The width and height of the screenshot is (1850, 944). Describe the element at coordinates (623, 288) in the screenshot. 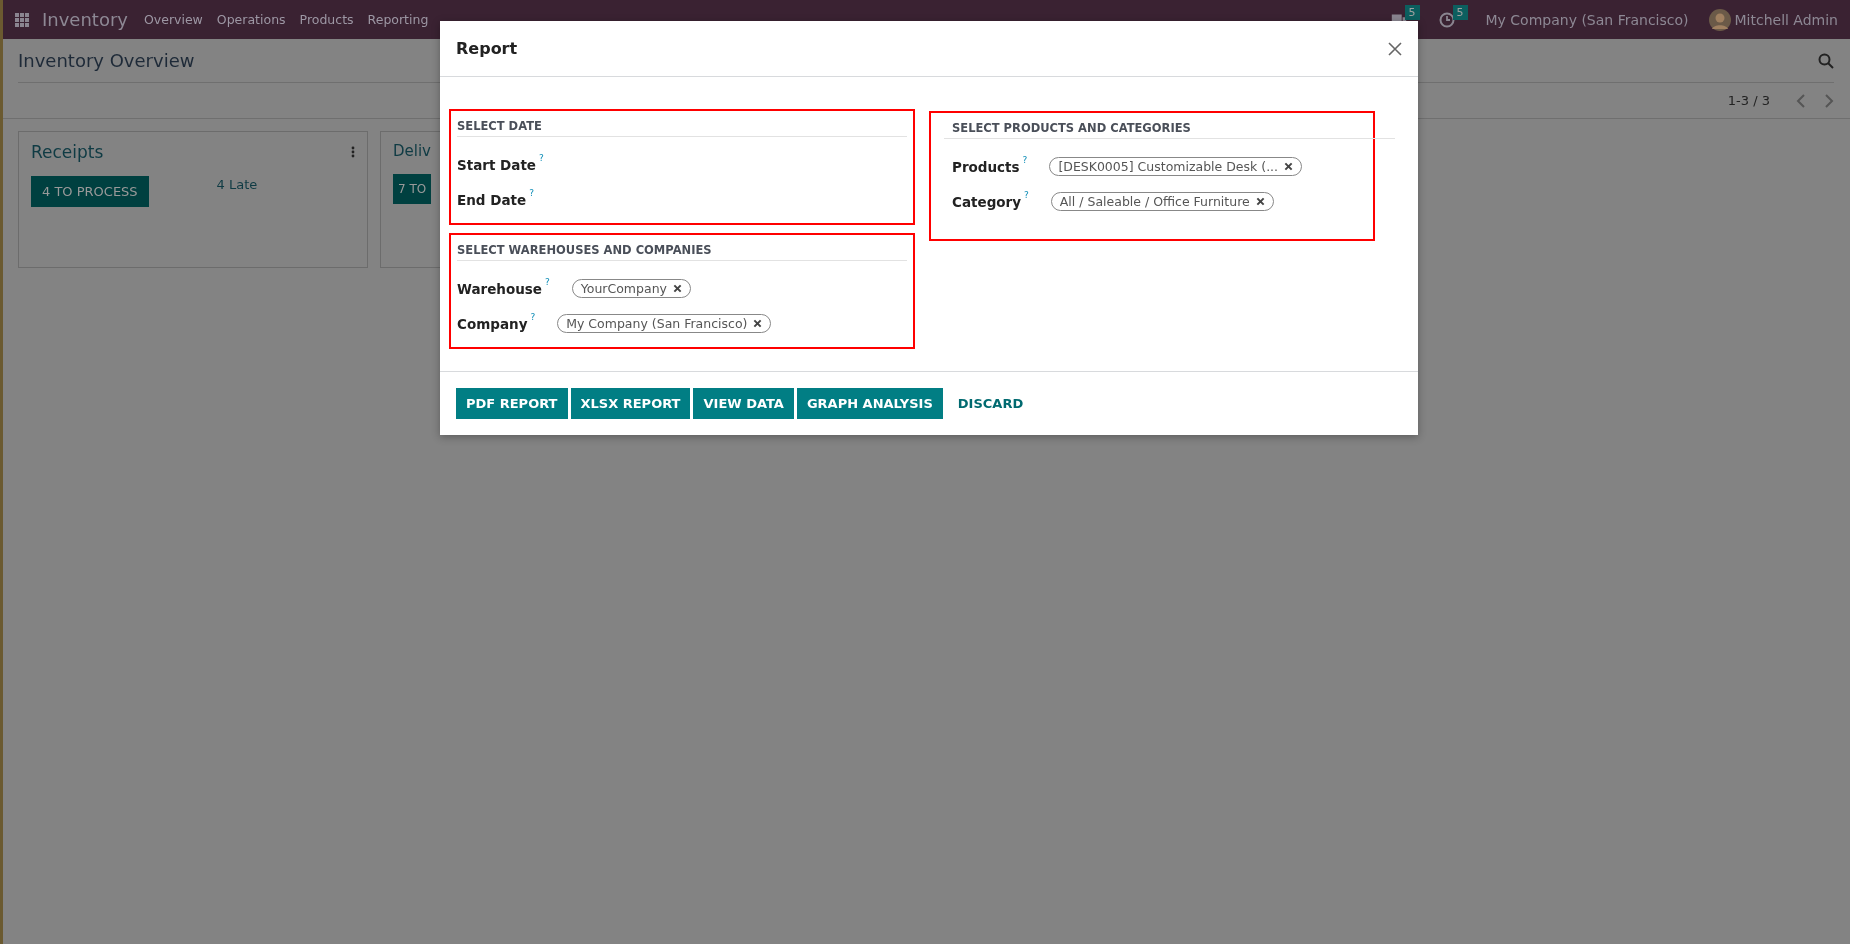

I see `tag-text: YourCompany` at that location.